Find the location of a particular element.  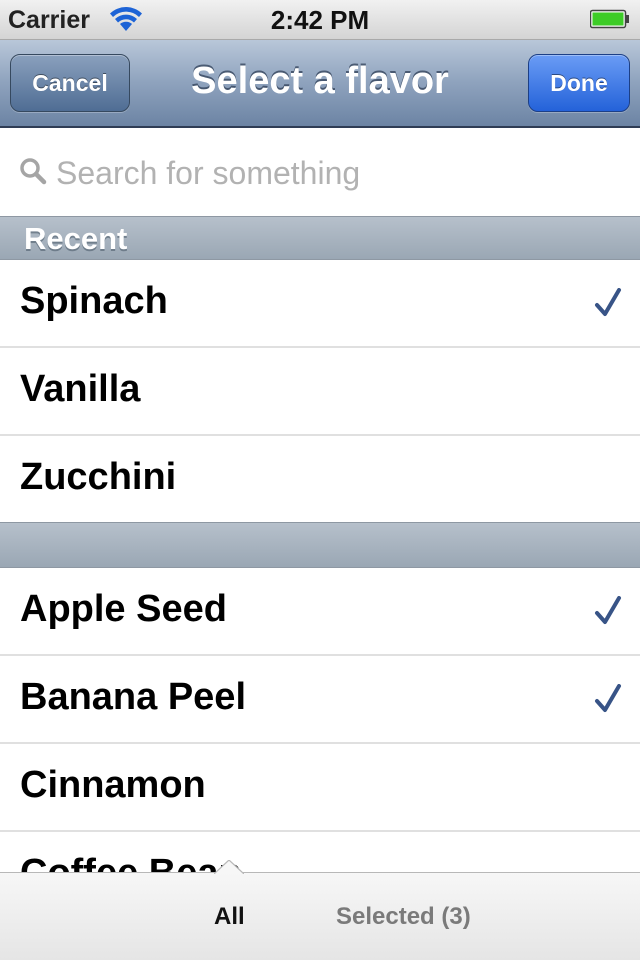

list-item-label: Apple Seed is located at coordinates (123, 609).